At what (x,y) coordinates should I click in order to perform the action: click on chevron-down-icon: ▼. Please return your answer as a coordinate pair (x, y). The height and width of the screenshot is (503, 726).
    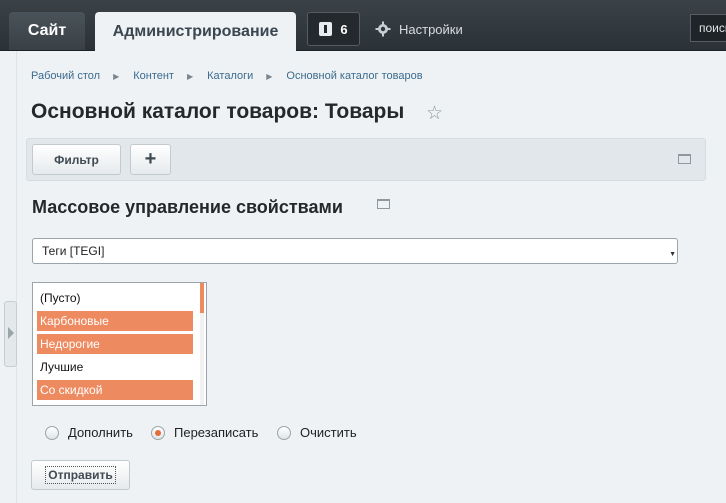
    Looking at the image, I should click on (672, 254).